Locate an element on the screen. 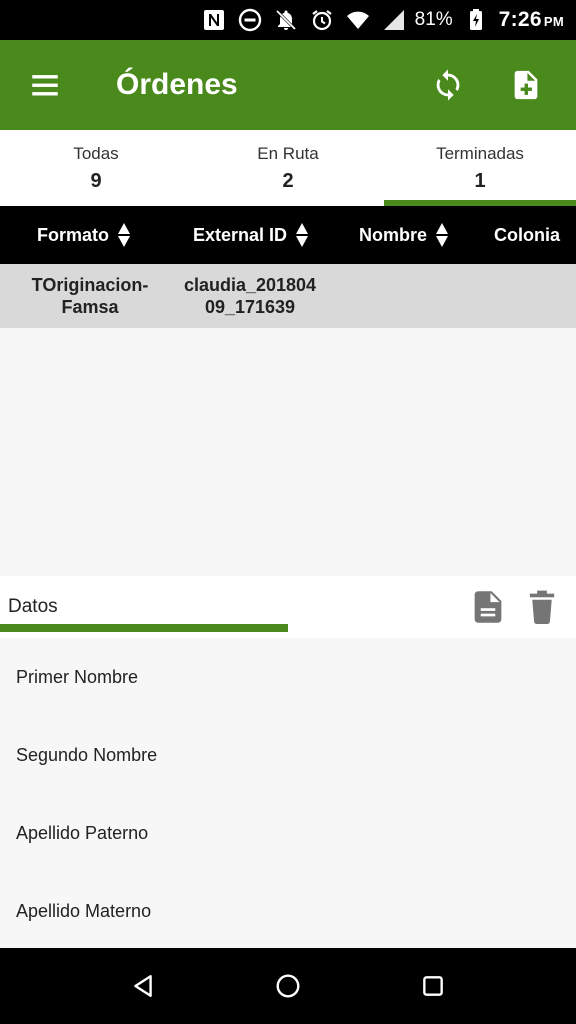  notifications-off-icon is located at coordinates (286, 20).